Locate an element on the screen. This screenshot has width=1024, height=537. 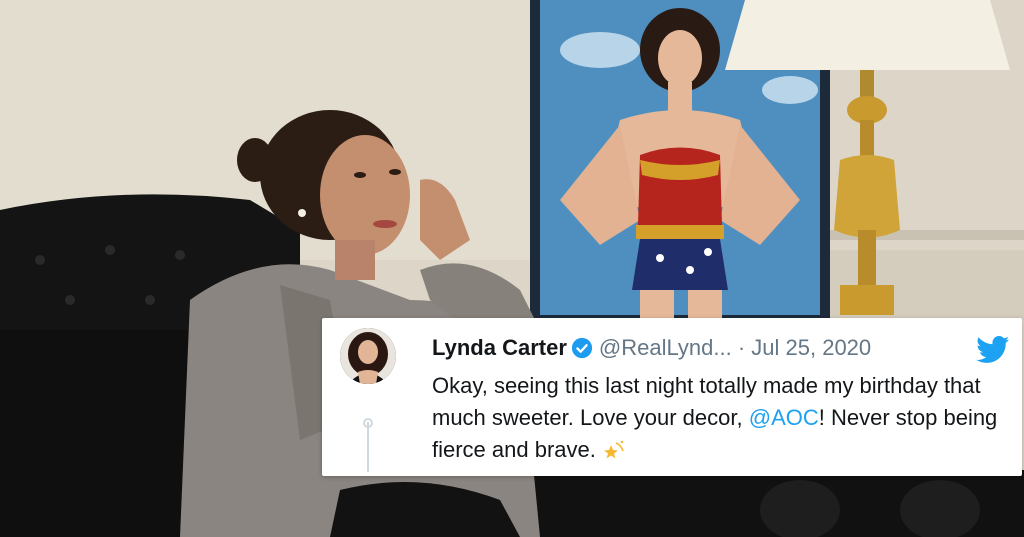
tweet-date: Jul 25, 2020 is located at coordinates (811, 347).